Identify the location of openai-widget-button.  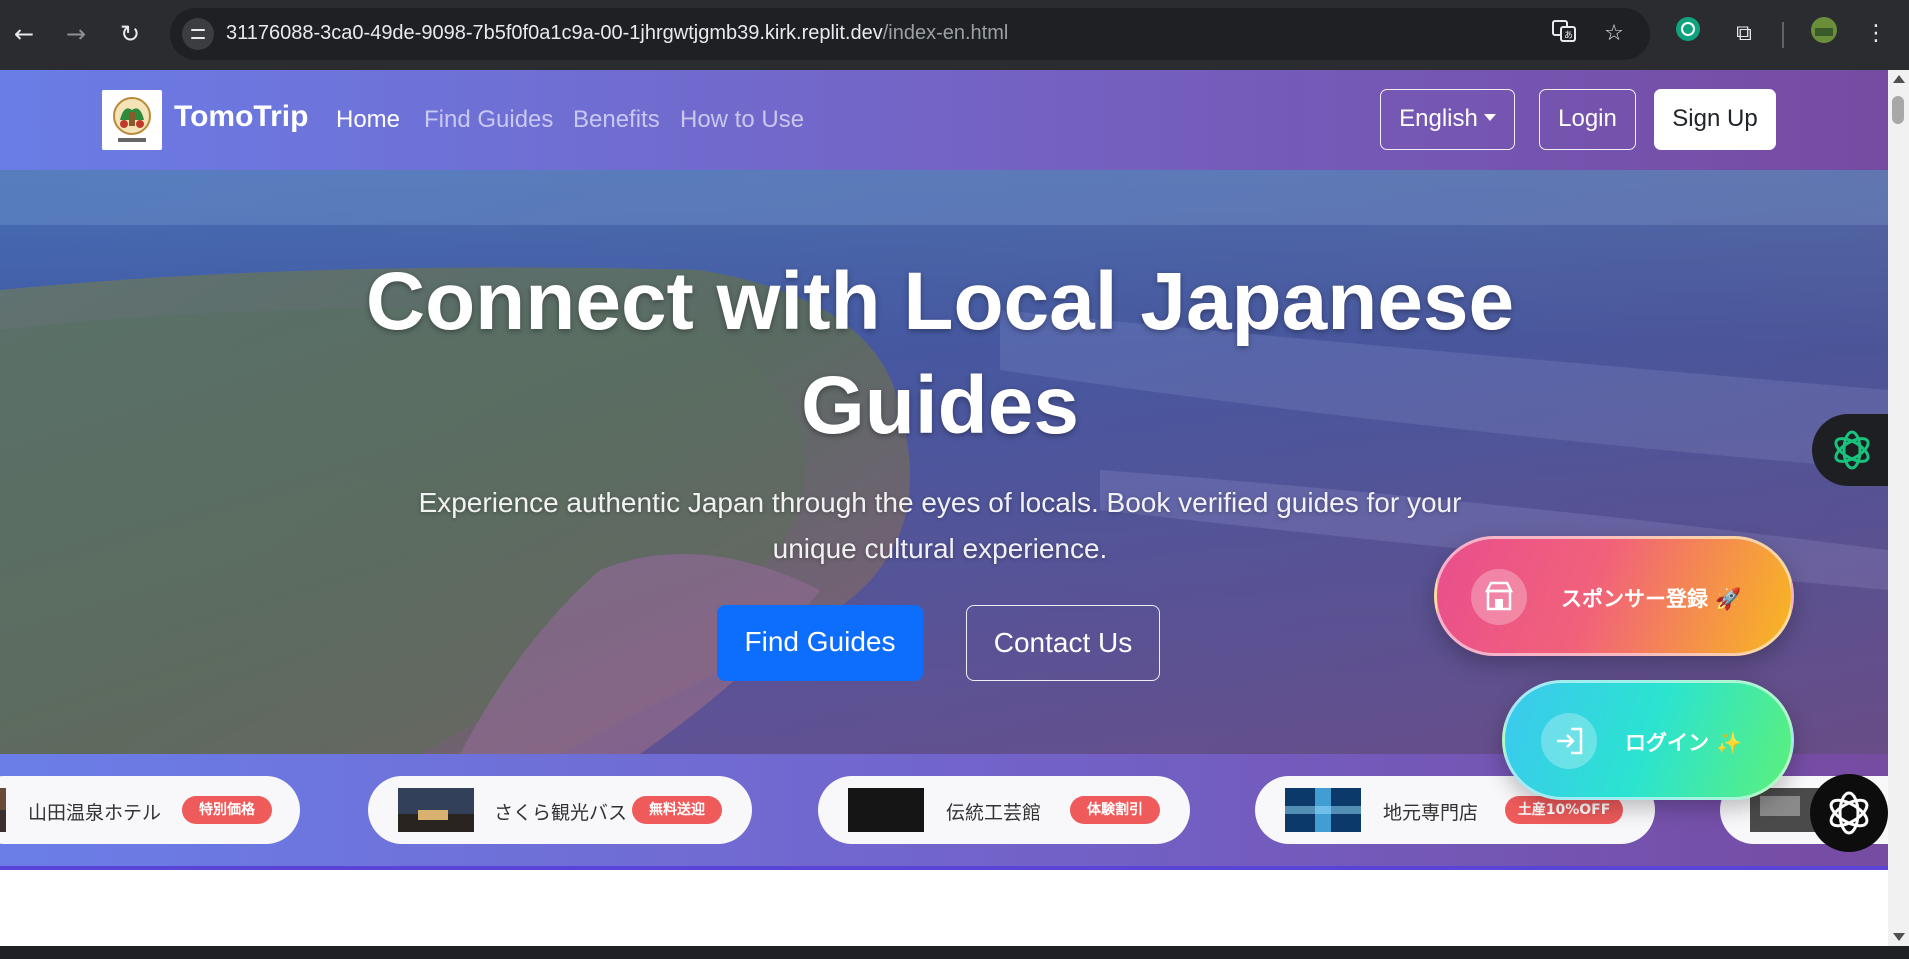
(1849, 813).